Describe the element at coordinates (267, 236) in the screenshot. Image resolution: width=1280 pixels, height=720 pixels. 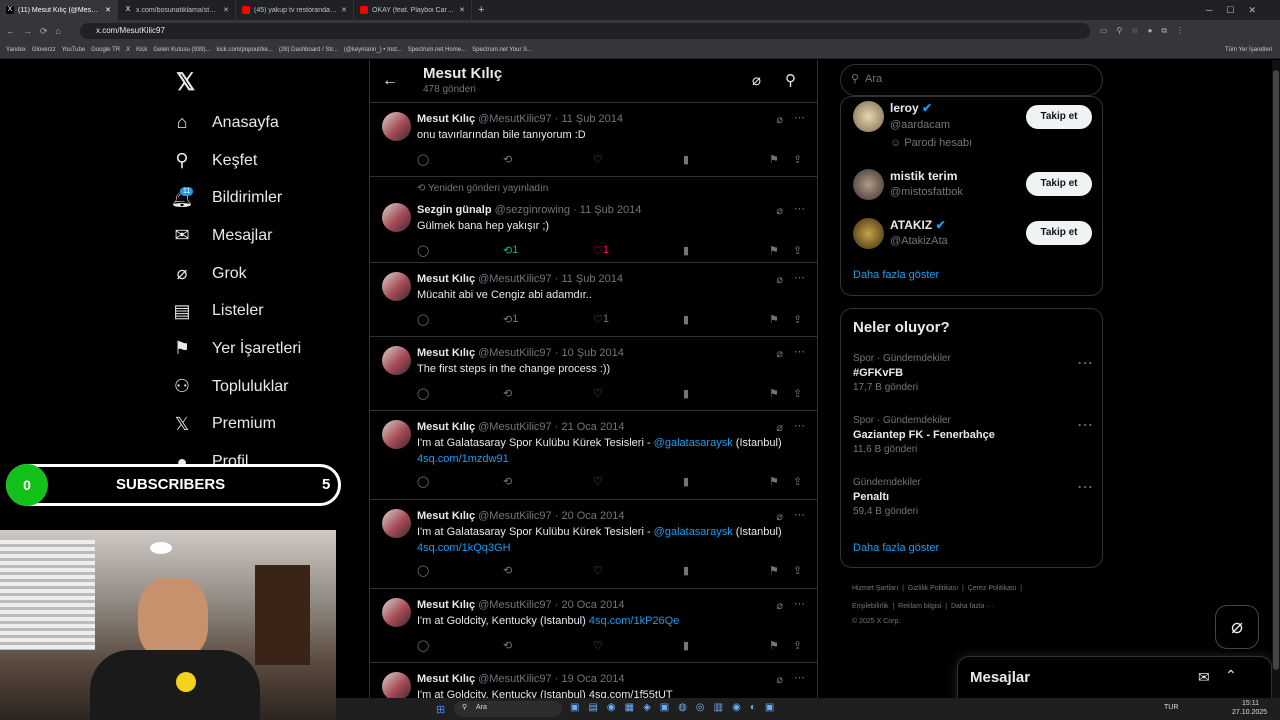
I see `sidebar-item-3: ✉ Mesajlar` at that location.